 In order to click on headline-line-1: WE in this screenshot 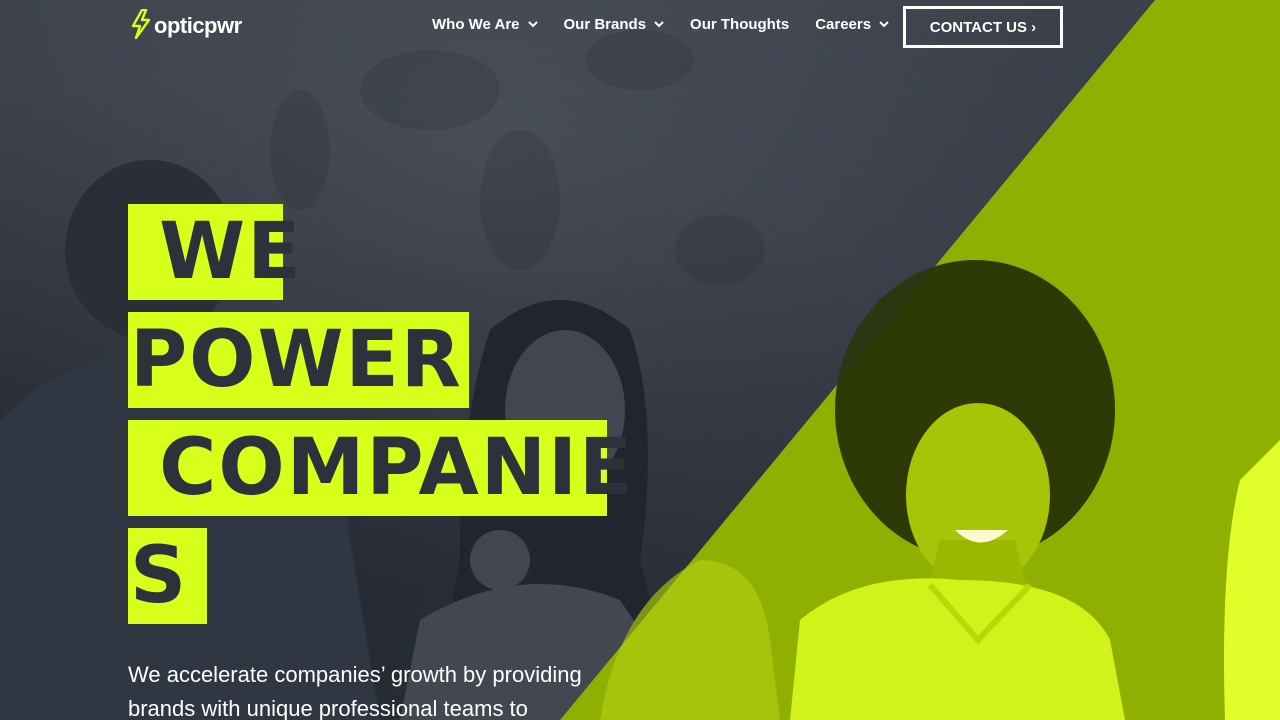, I will do `click(214, 252)`.